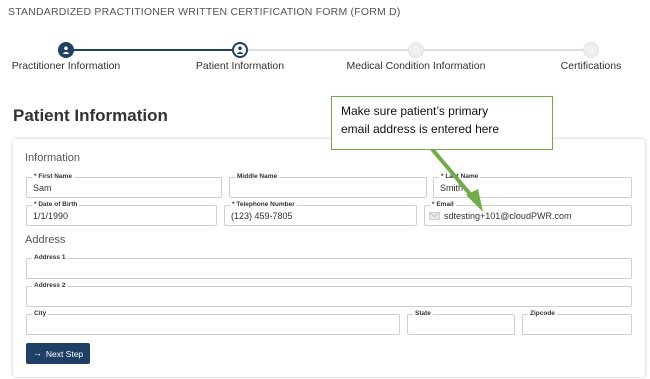 The height and width of the screenshot is (379, 650). What do you see at coordinates (460, 176) in the screenshot?
I see `last-name-label: * Last Name` at bounding box center [460, 176].